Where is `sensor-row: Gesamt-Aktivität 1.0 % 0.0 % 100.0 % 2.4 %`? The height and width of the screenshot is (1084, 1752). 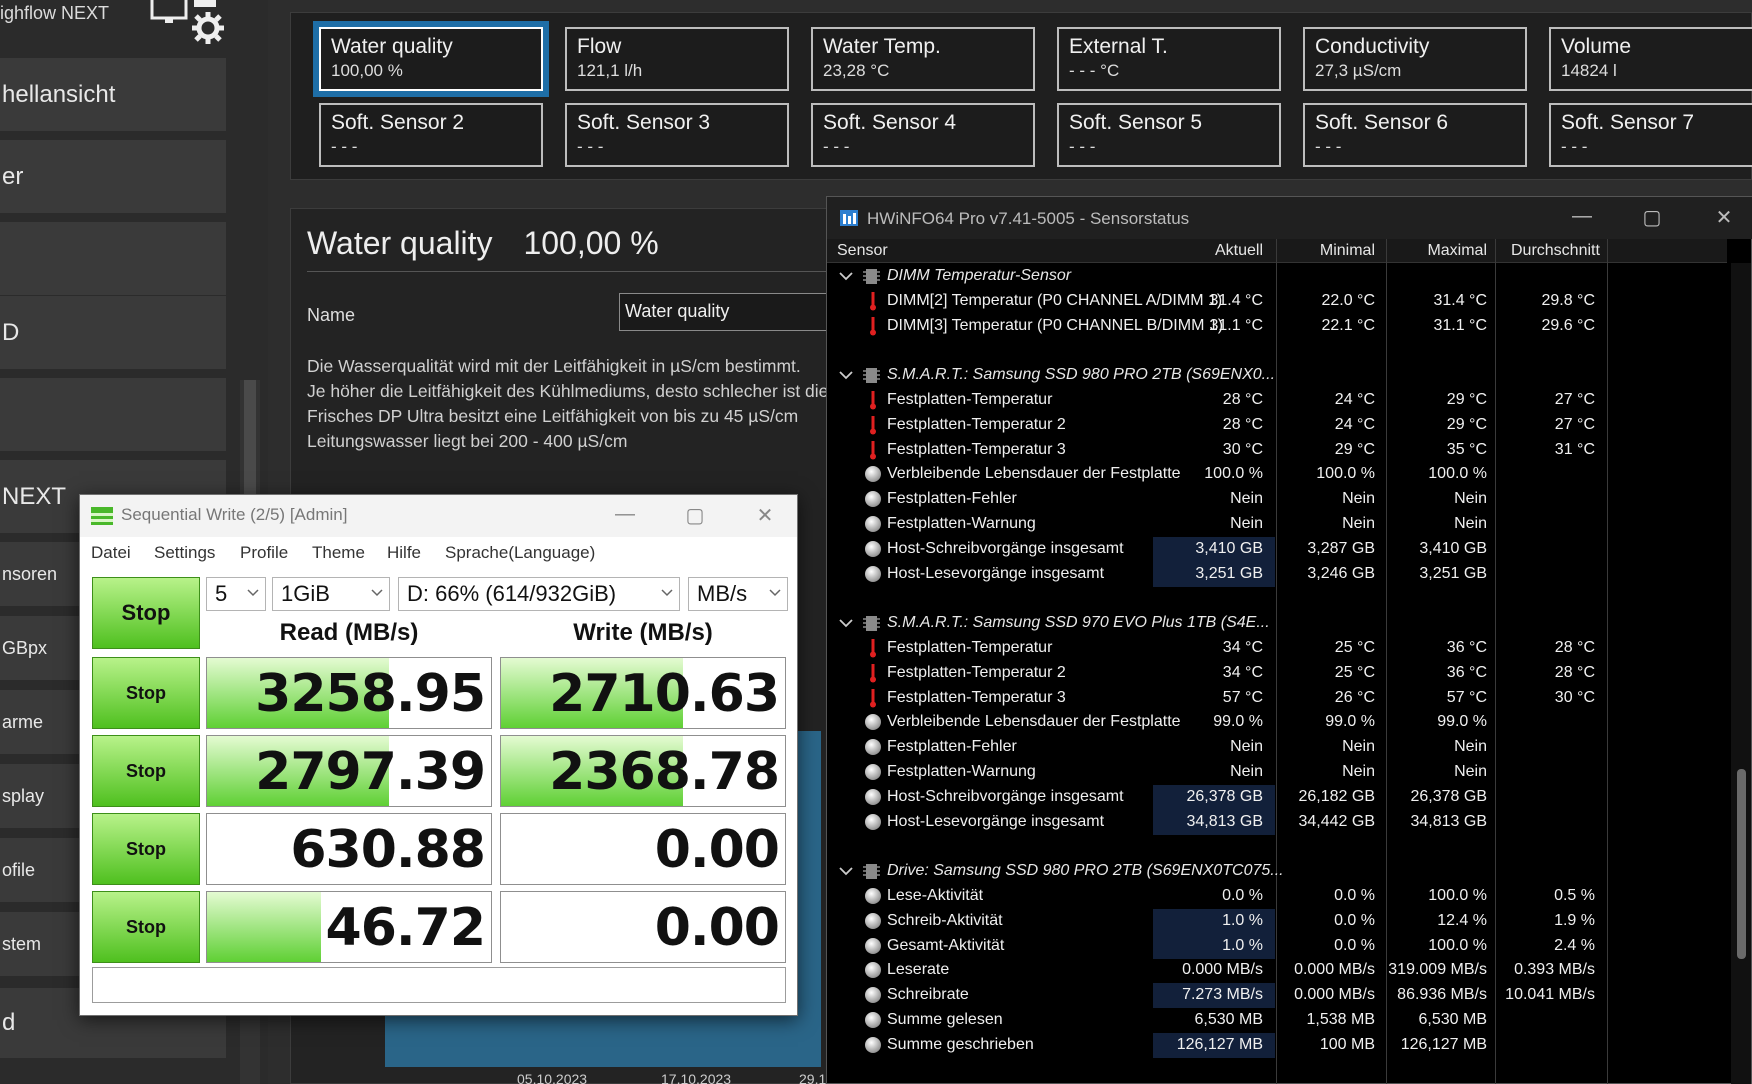 sensor-row: Gesamt-Aktivität 1.0 % 0.0 % 100.0 % 2.4 % is located at coordinates (1277, 946).